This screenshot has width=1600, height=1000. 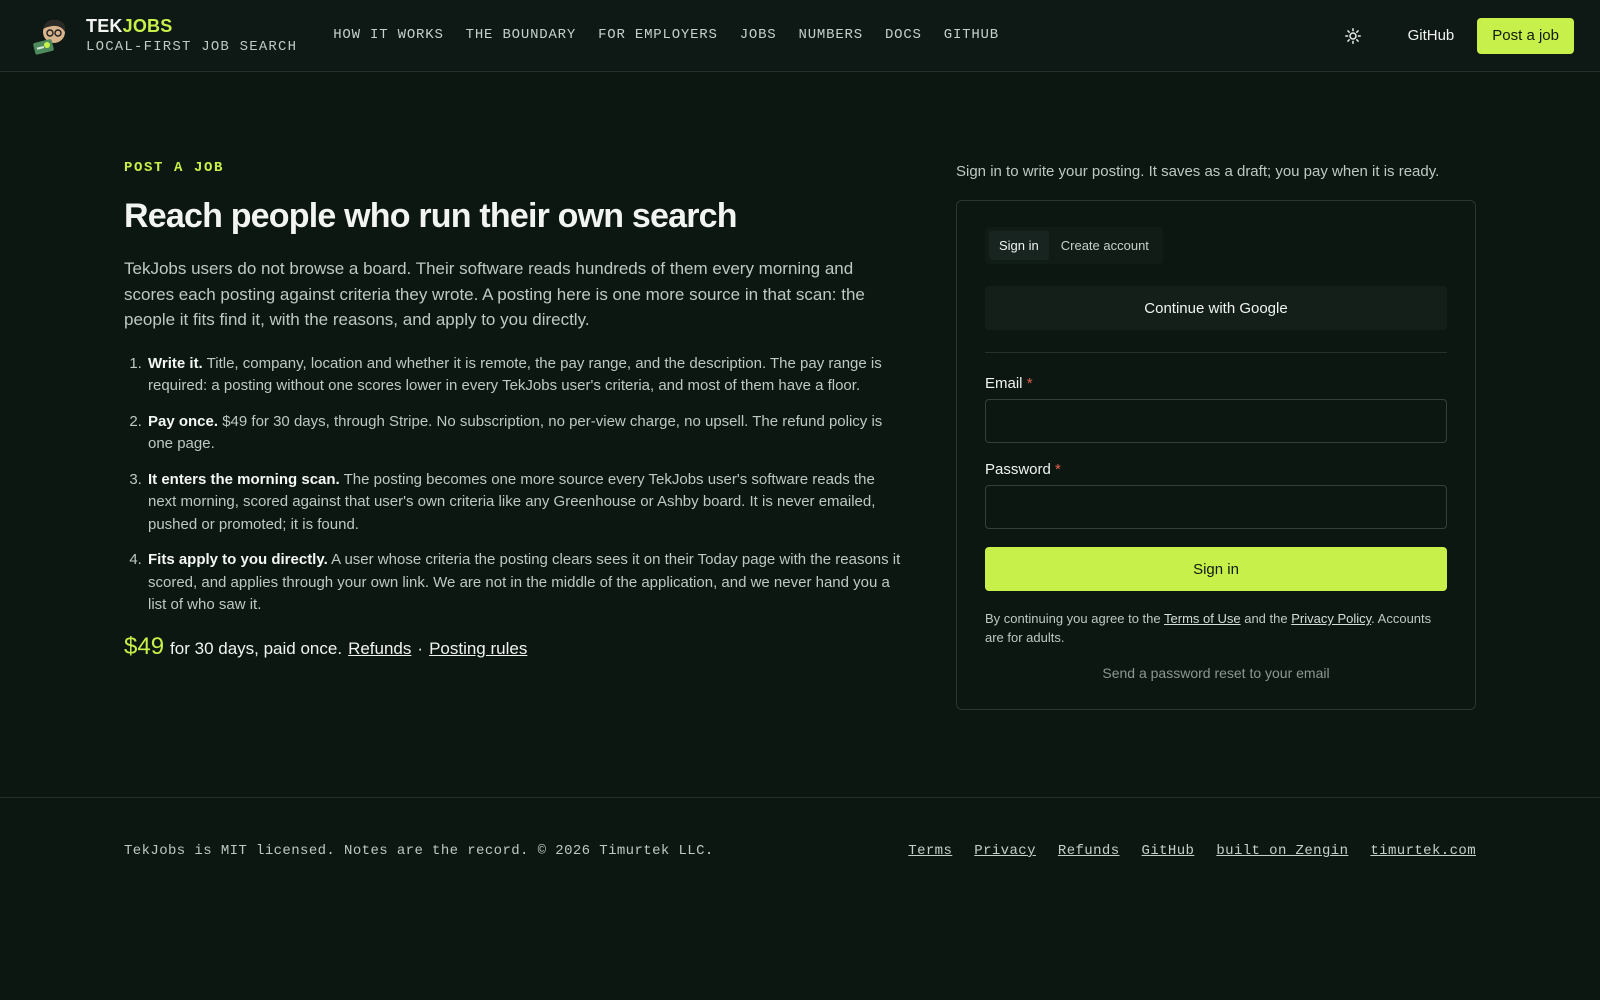 What do you see at coordinates (971, 35) in the screenshot?
I see `nav-github: GITHUB` at bounding box center [971, 35].